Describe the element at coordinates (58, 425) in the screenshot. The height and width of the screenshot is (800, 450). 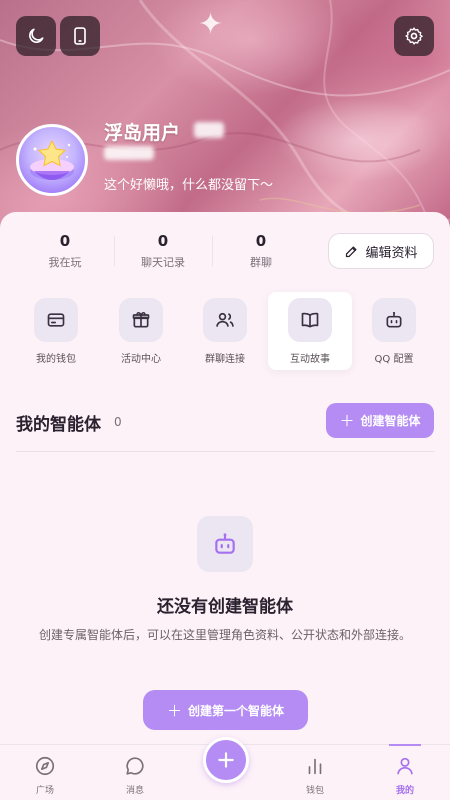
I see `agents-section-title: 我的智能体` at that location.